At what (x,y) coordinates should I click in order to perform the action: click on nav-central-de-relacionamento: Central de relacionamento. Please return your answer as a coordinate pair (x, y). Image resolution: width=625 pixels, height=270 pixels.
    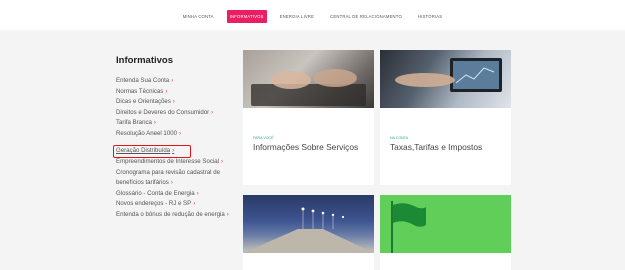
    Looking at the image, I should click on (366, 16).